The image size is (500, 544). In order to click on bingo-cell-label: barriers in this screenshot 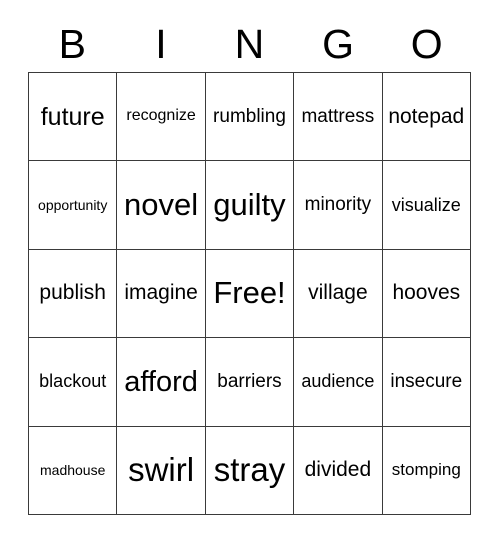, I will do `click(249, 381)`.